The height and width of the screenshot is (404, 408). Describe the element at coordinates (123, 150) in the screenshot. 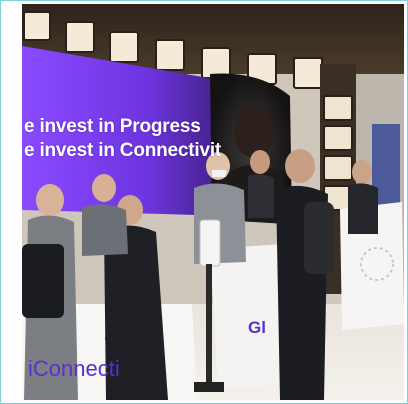

I see `screen-slogan-line-2: e invest in Connectivit` at that location.